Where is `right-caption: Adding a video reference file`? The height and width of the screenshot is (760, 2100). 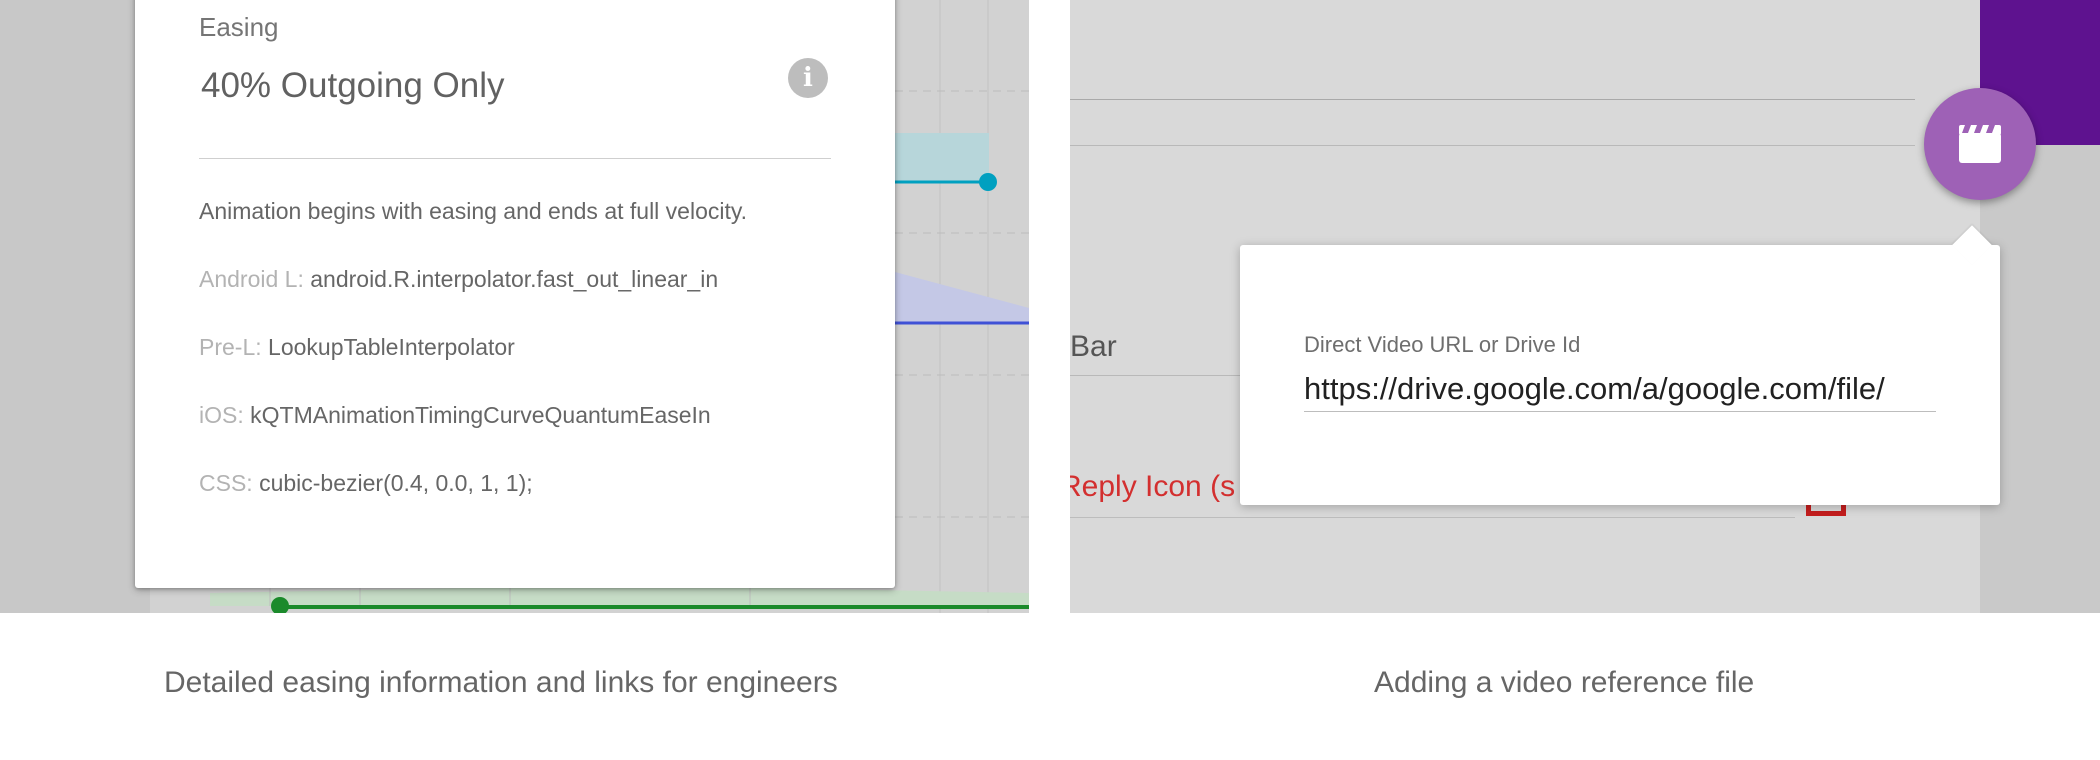
right-caption: Adding a video reference file is located at coordinates (1564, 682).